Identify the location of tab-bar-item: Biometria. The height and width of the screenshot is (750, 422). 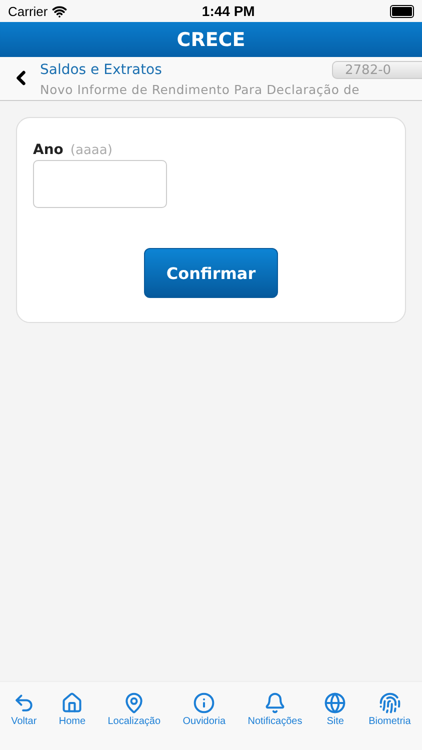
(389, 709).